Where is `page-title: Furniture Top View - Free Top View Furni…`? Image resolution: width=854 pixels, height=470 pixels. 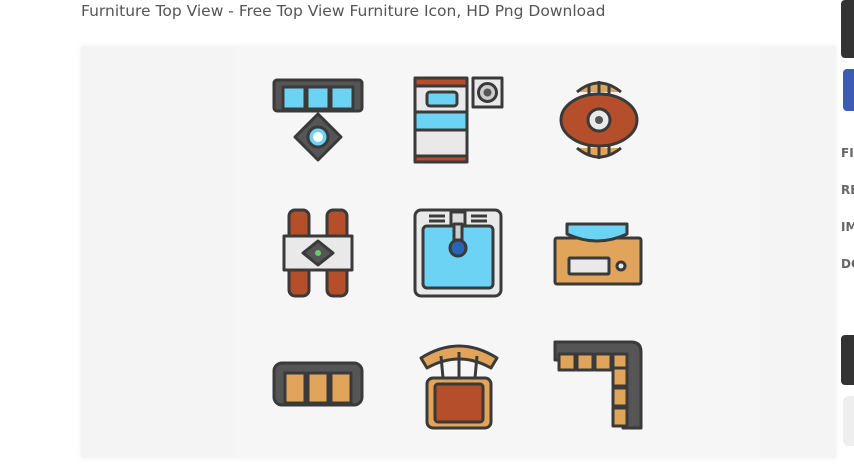
page-title: Furniture Top View - Free Top View Furni… is located at coordinates (343, 11).